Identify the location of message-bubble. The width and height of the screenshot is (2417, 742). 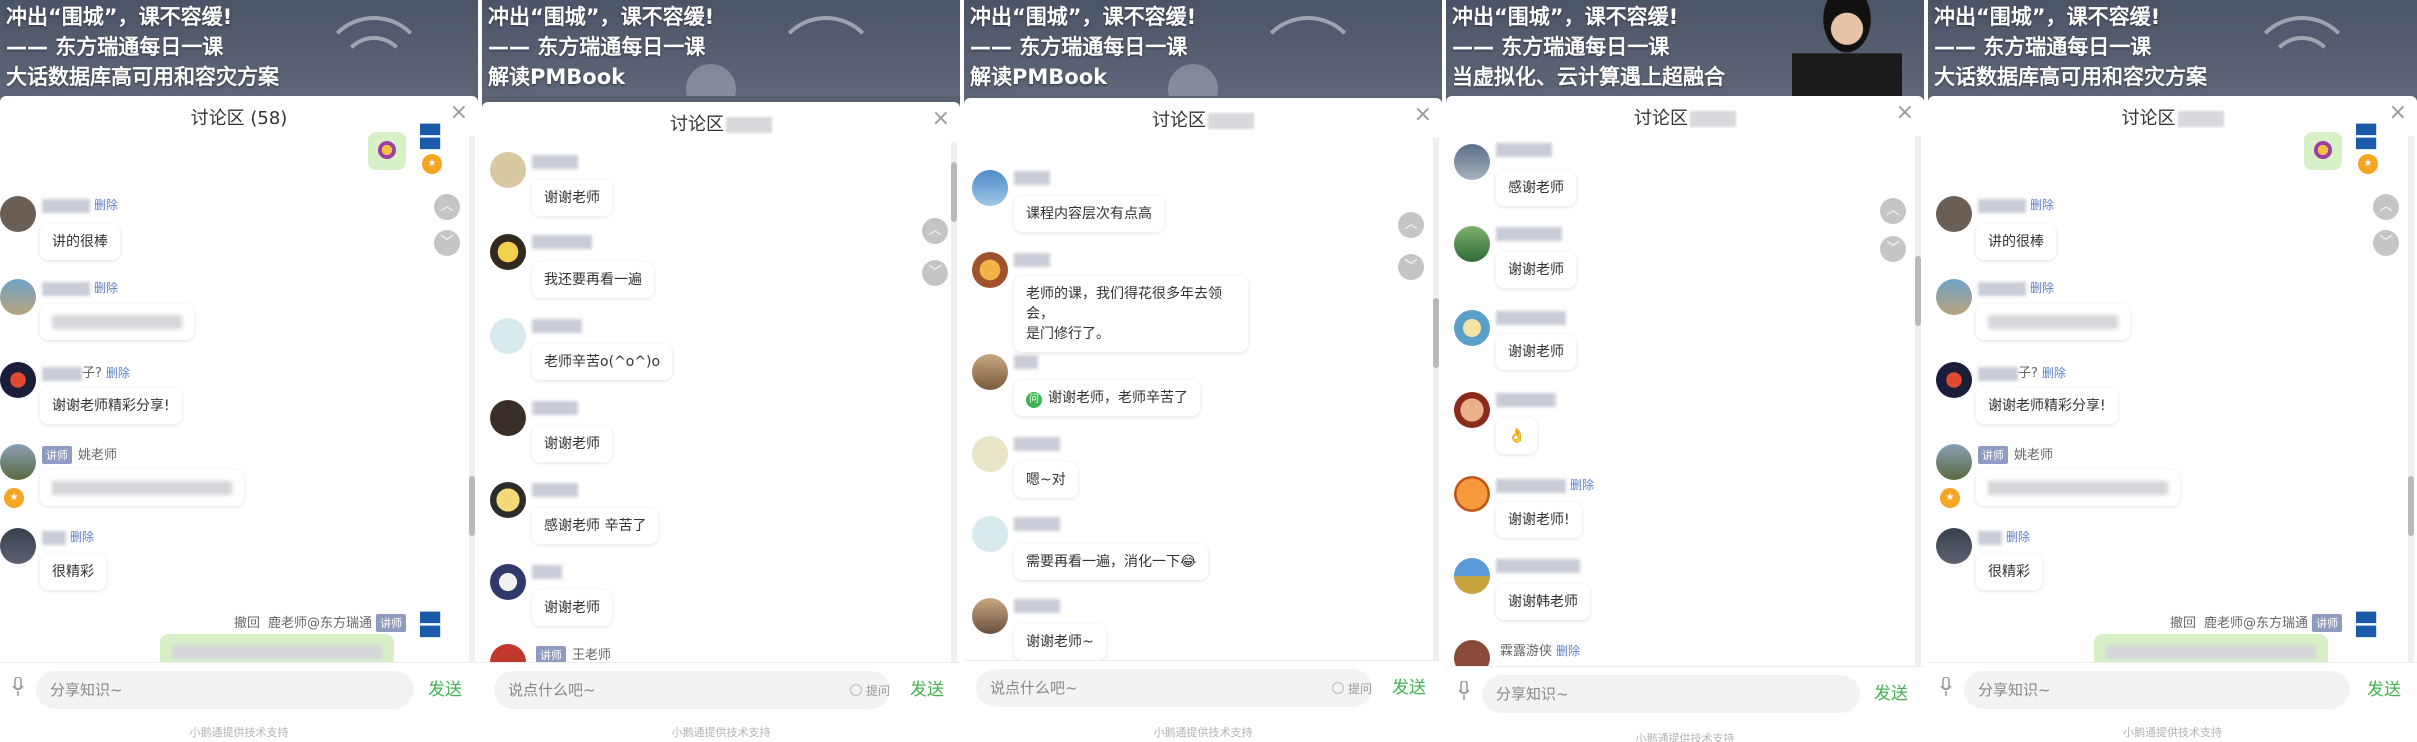
(2053, 322).